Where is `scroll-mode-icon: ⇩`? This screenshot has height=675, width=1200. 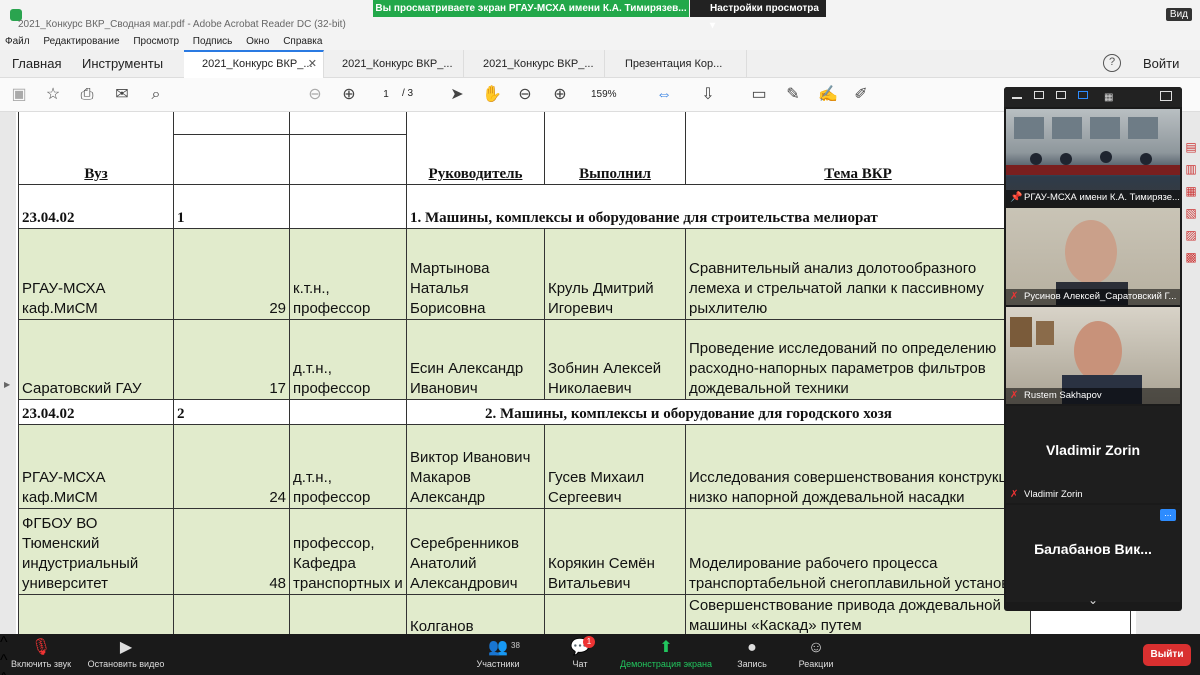 scroll-mode-icon: ⇩ is located at coordinates (708, 95).